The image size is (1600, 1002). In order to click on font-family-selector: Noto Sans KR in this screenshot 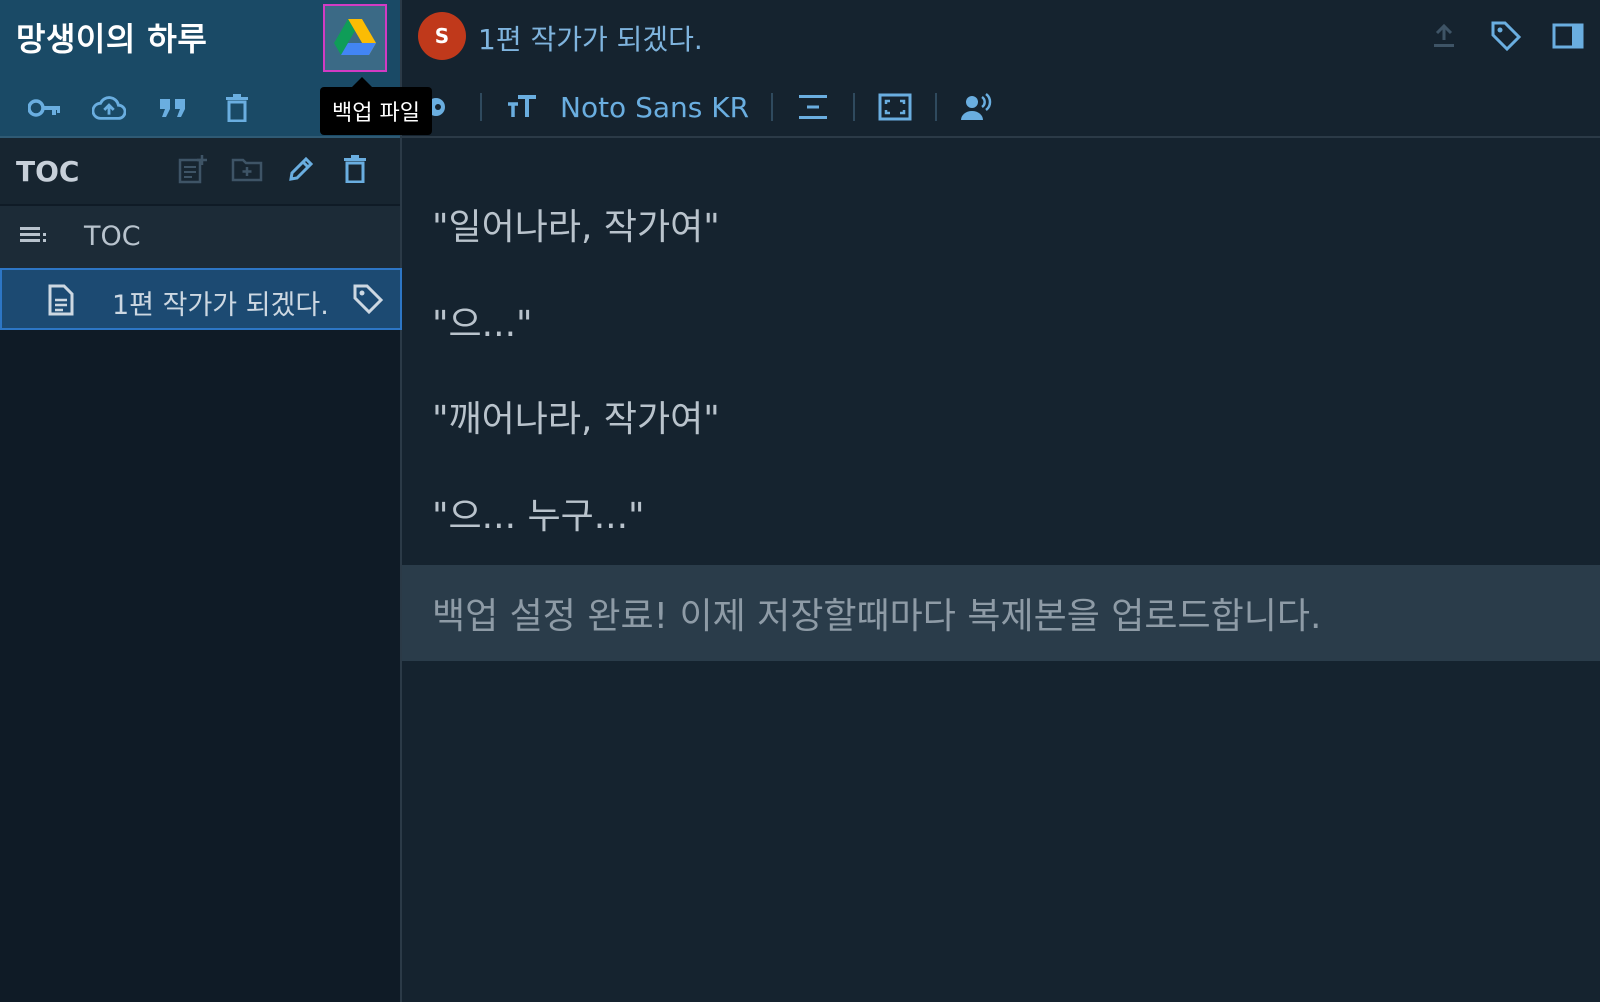, I will do `click(654, 107)`.